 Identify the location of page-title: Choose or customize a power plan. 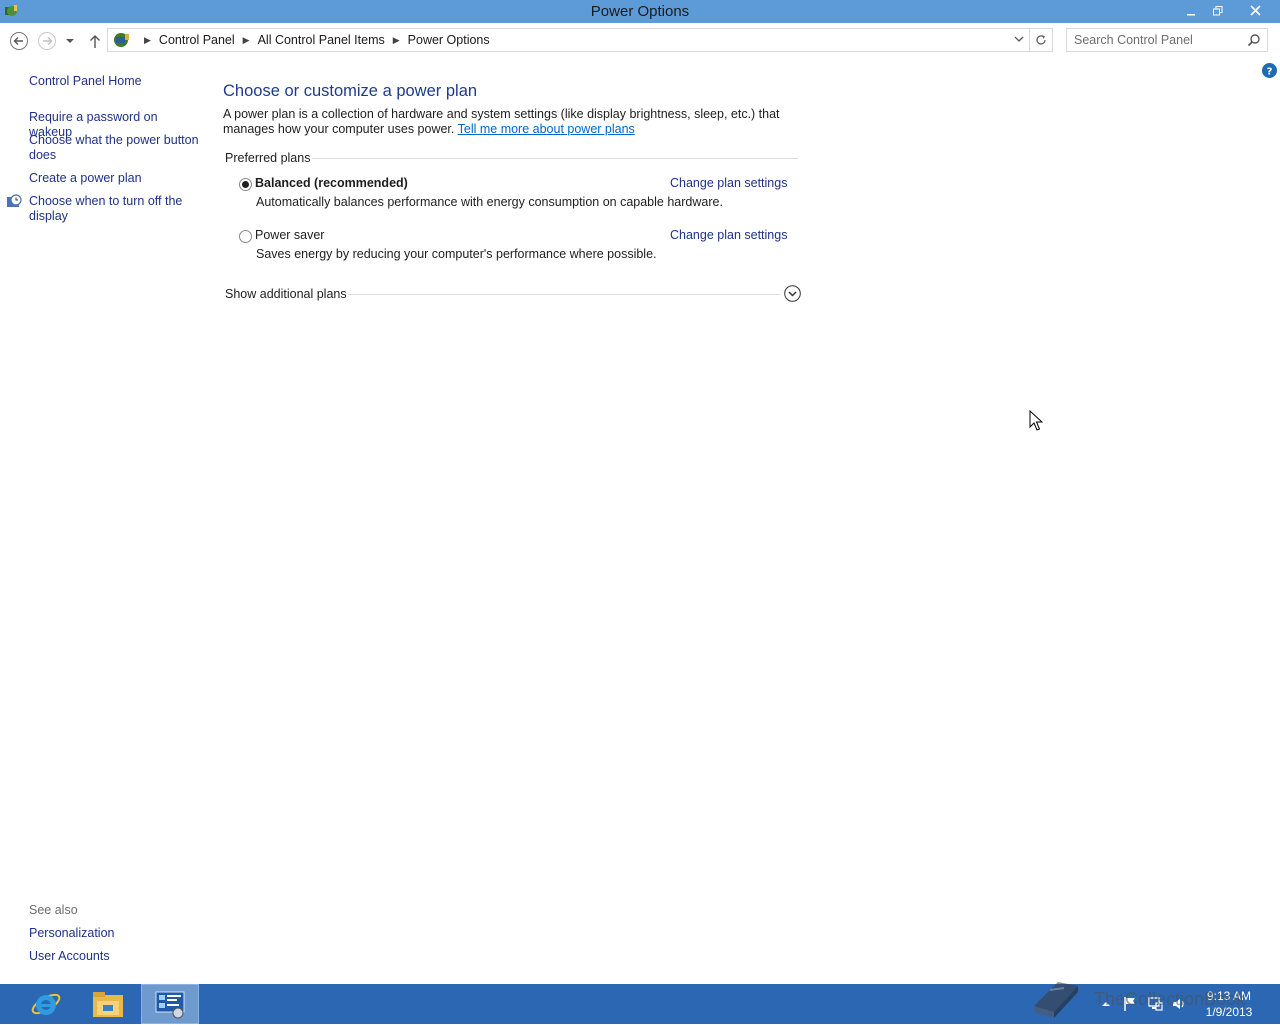
(350, 91).